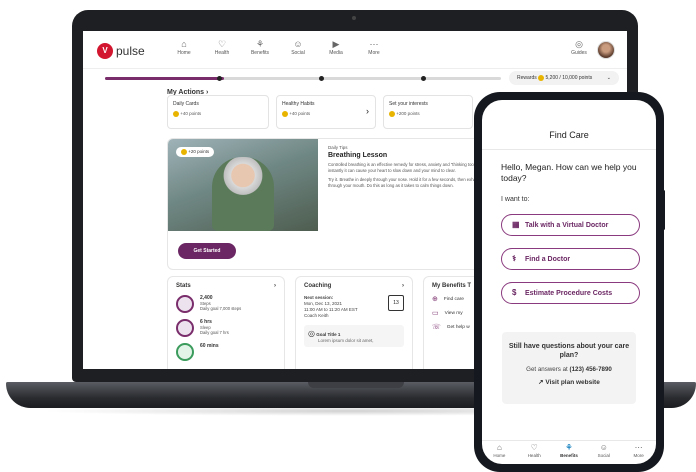  What do you see at coordinates (221, 308) in the screenshot?
I see `stat-goal: Daily goal 7,000 steps` at bounding box center [221, 308].